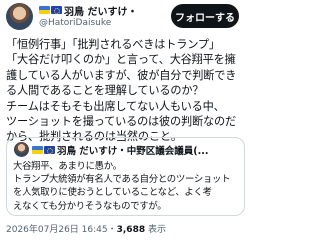 The image size is (320, 241). Describe the element at coordinates (75, 23) in the screenshot. I see `author-handle: @HatoriDaisuke` at that location.